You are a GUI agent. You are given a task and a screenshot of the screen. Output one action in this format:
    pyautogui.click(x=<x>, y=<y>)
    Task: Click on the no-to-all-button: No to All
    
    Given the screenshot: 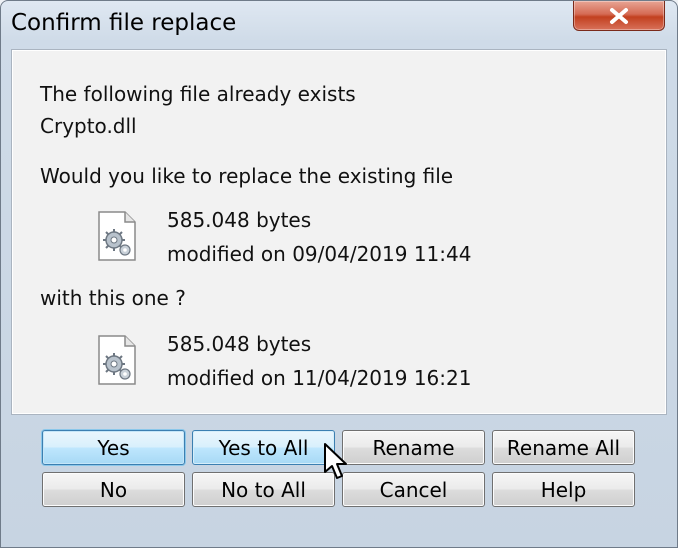 What is the action you would take?
    pyautogui.click(x=263, y=489)
    